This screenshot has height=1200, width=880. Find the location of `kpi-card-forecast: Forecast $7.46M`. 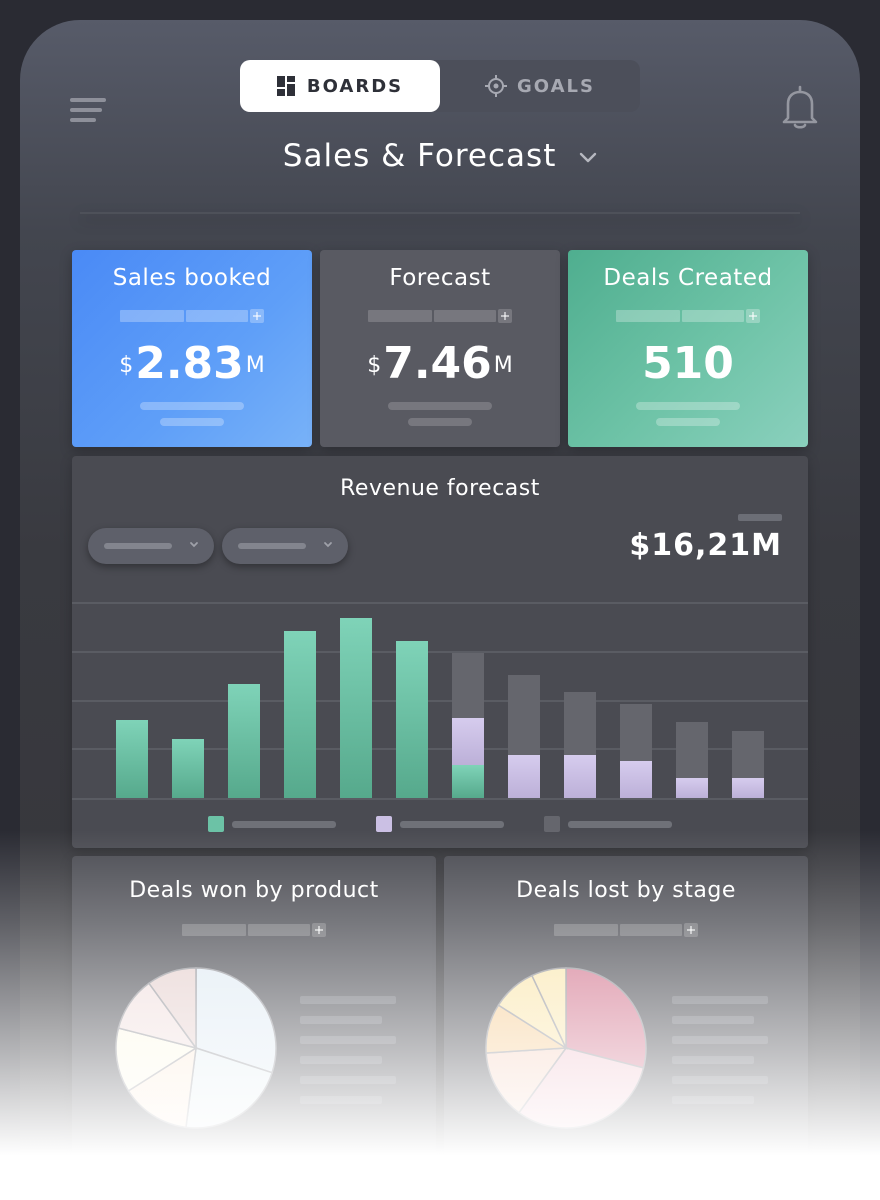

kpi-card-forecast: Forecast $7.46M is located at coordinates (440, 348).